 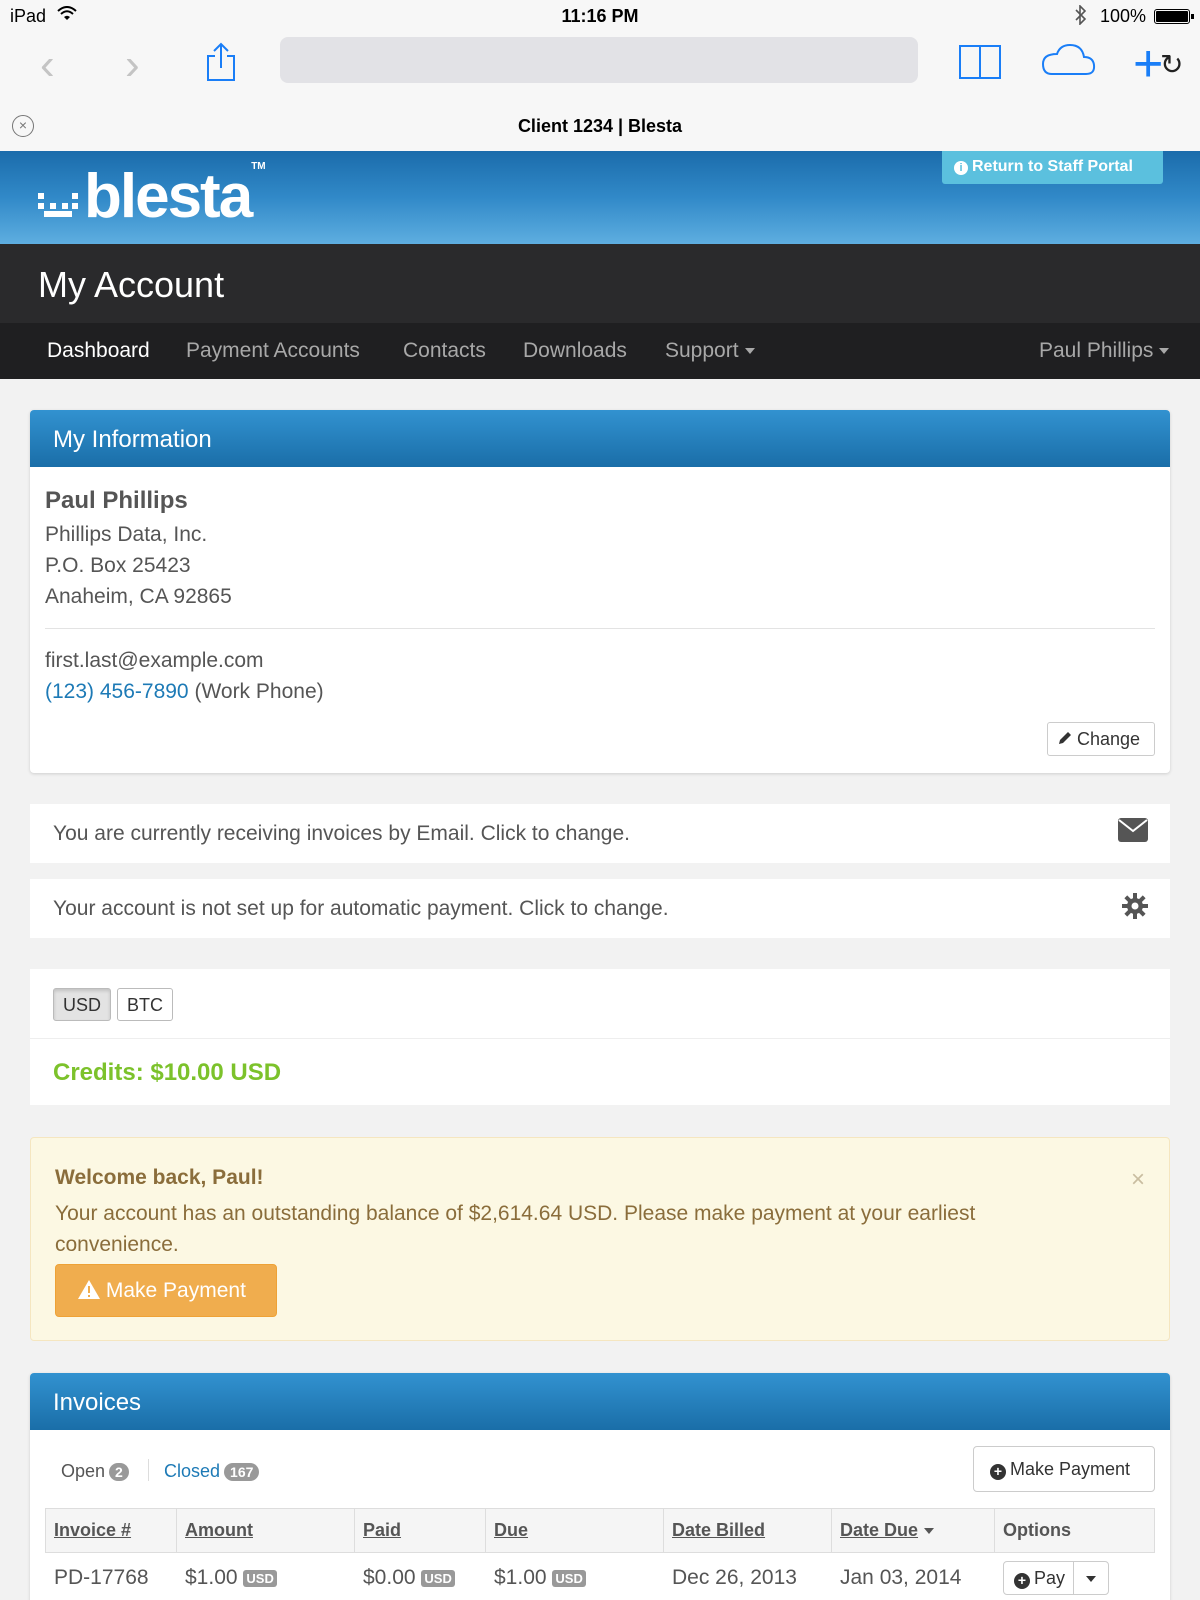 I want to click on icloud-tabs-icon, so click(x=1068, y=61).